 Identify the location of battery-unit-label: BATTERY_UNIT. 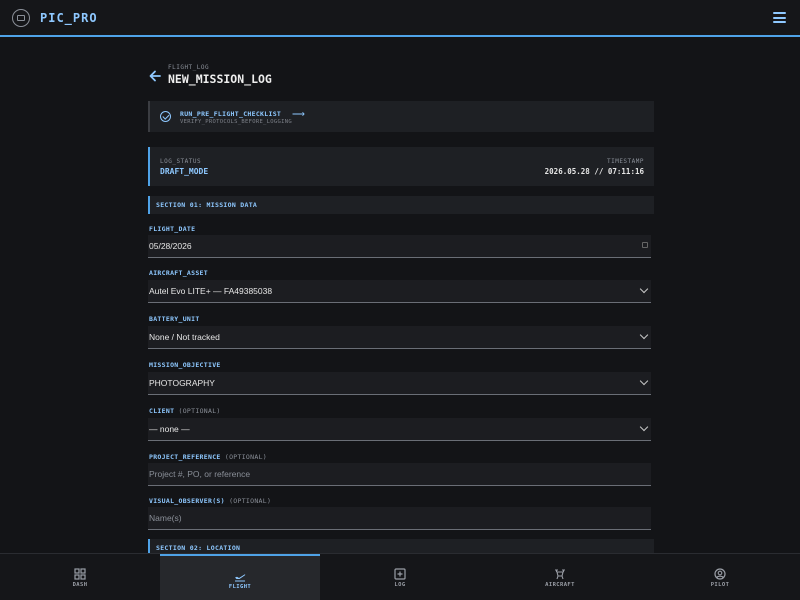
(174, 319).